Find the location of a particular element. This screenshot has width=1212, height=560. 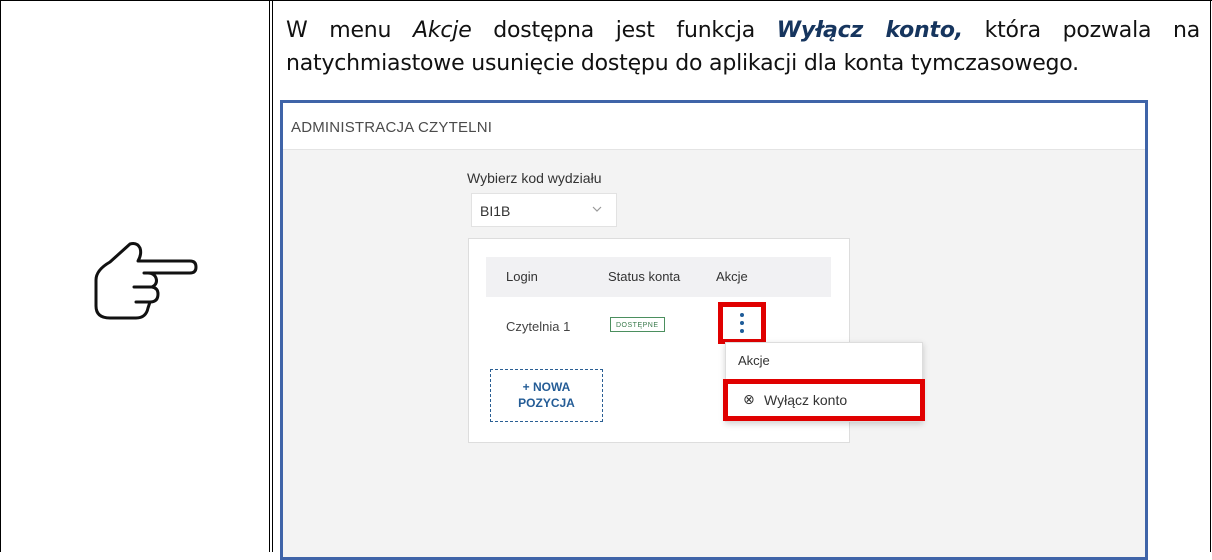

status-badge: DOSTĘPNE is located at coordinates (637, 324).